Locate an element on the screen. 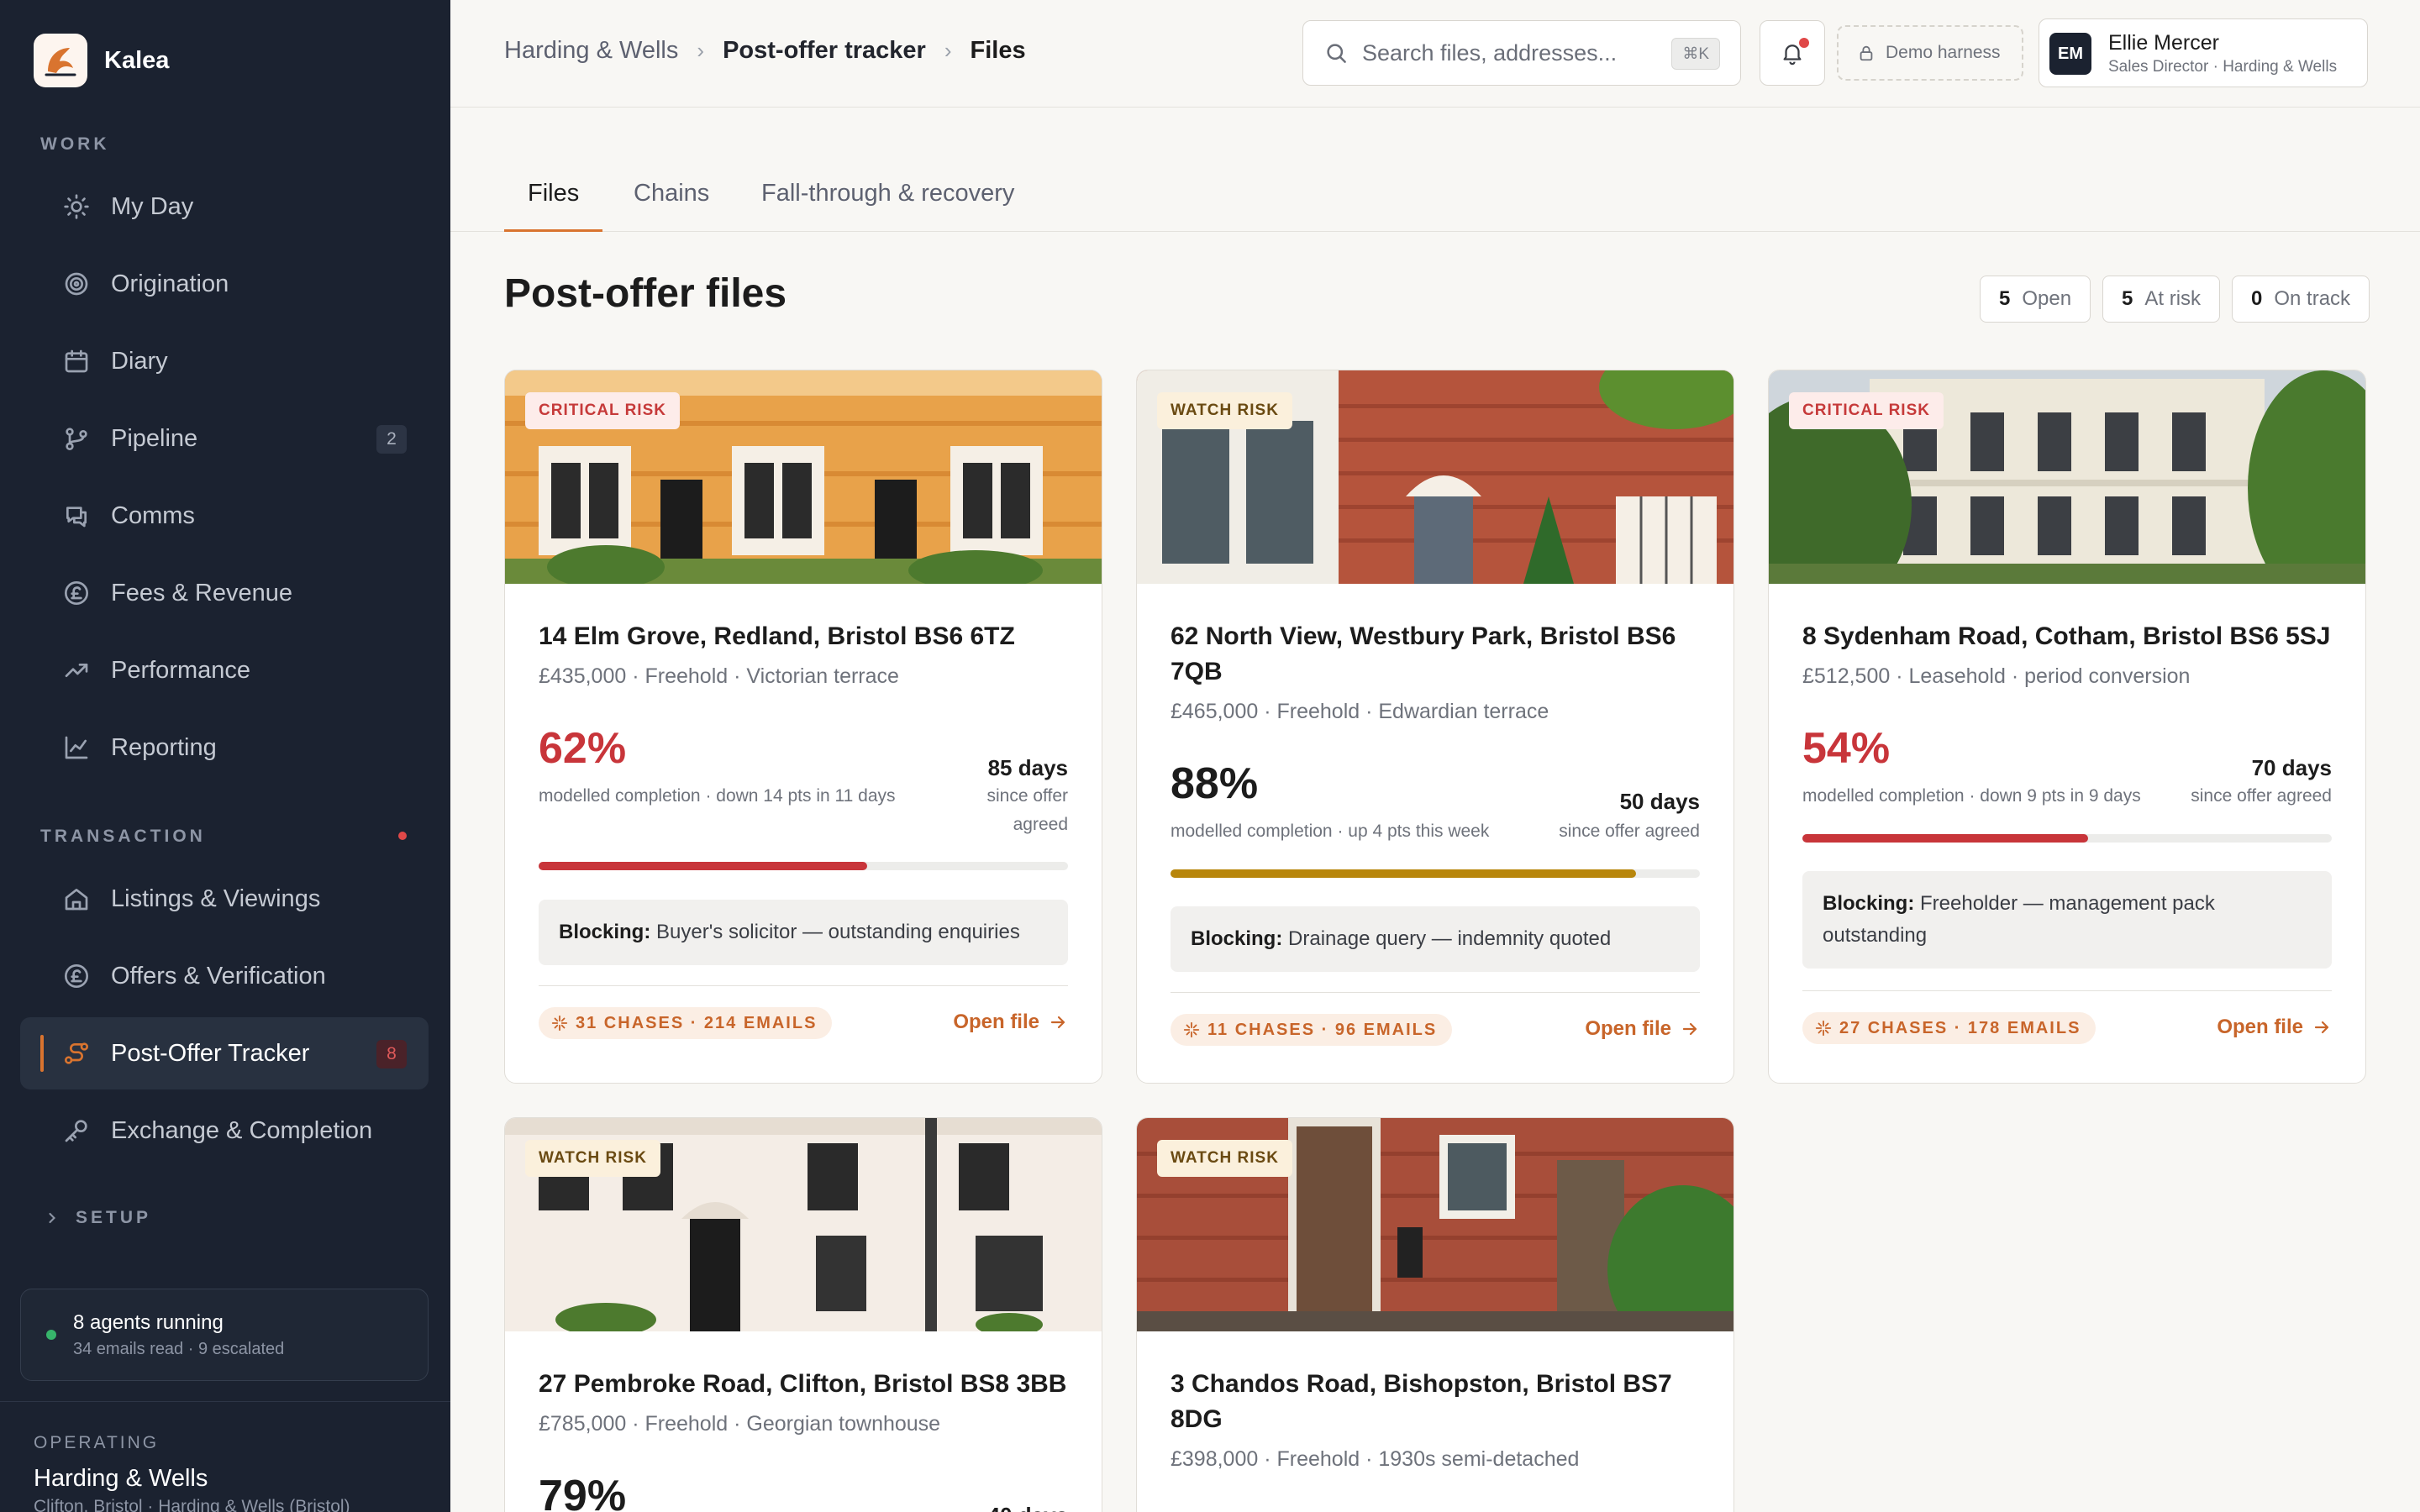  sidebar-item-post-offer-tracker: Post-Offer Tracker 8 is located at coordinates (225, 1053).